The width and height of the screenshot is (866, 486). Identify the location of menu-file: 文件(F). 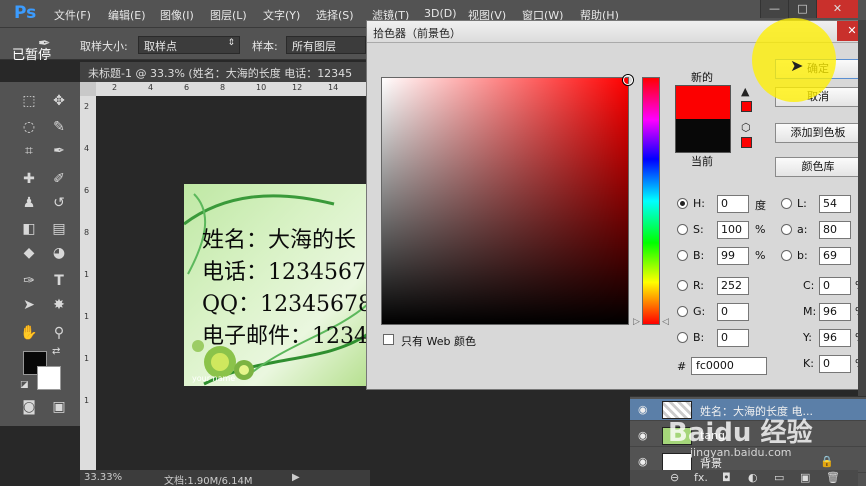
(72, 15).